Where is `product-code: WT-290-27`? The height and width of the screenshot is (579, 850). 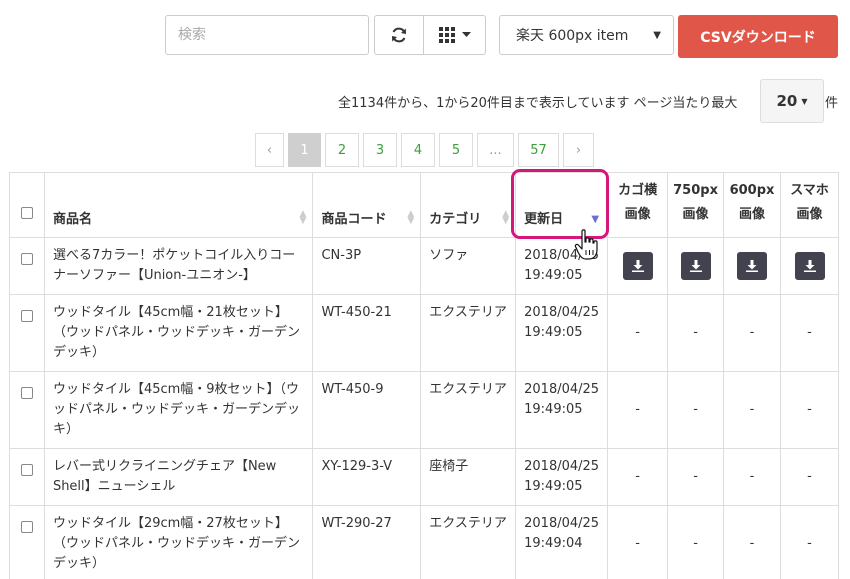
product-code: WT-290-27 is located at coordinates (367, 542).